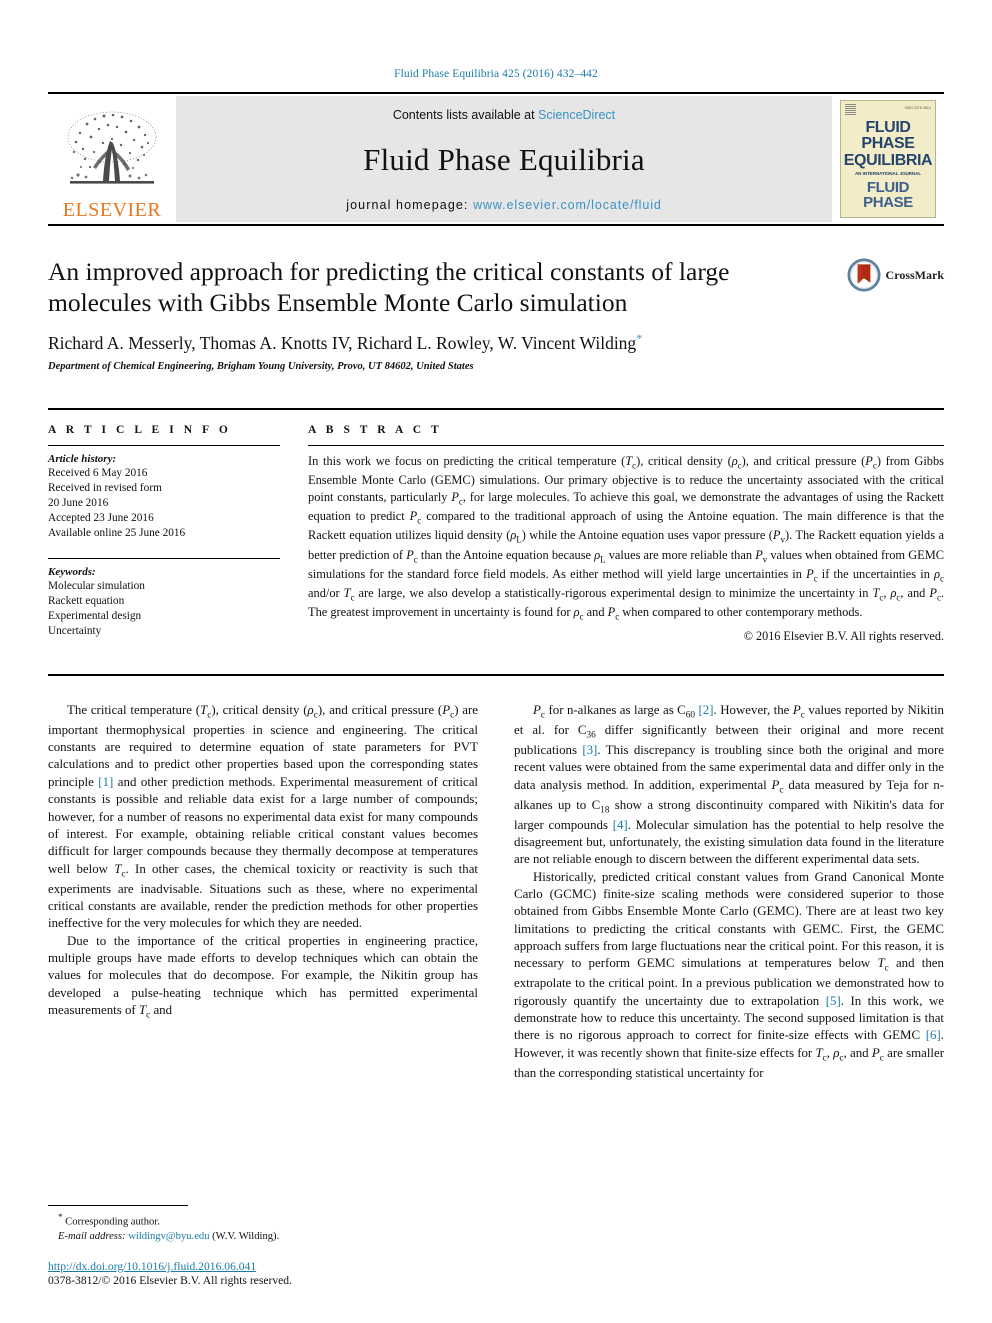 The image size is (992, 1323). I want to click on keywords-rule, so click(164, 559).